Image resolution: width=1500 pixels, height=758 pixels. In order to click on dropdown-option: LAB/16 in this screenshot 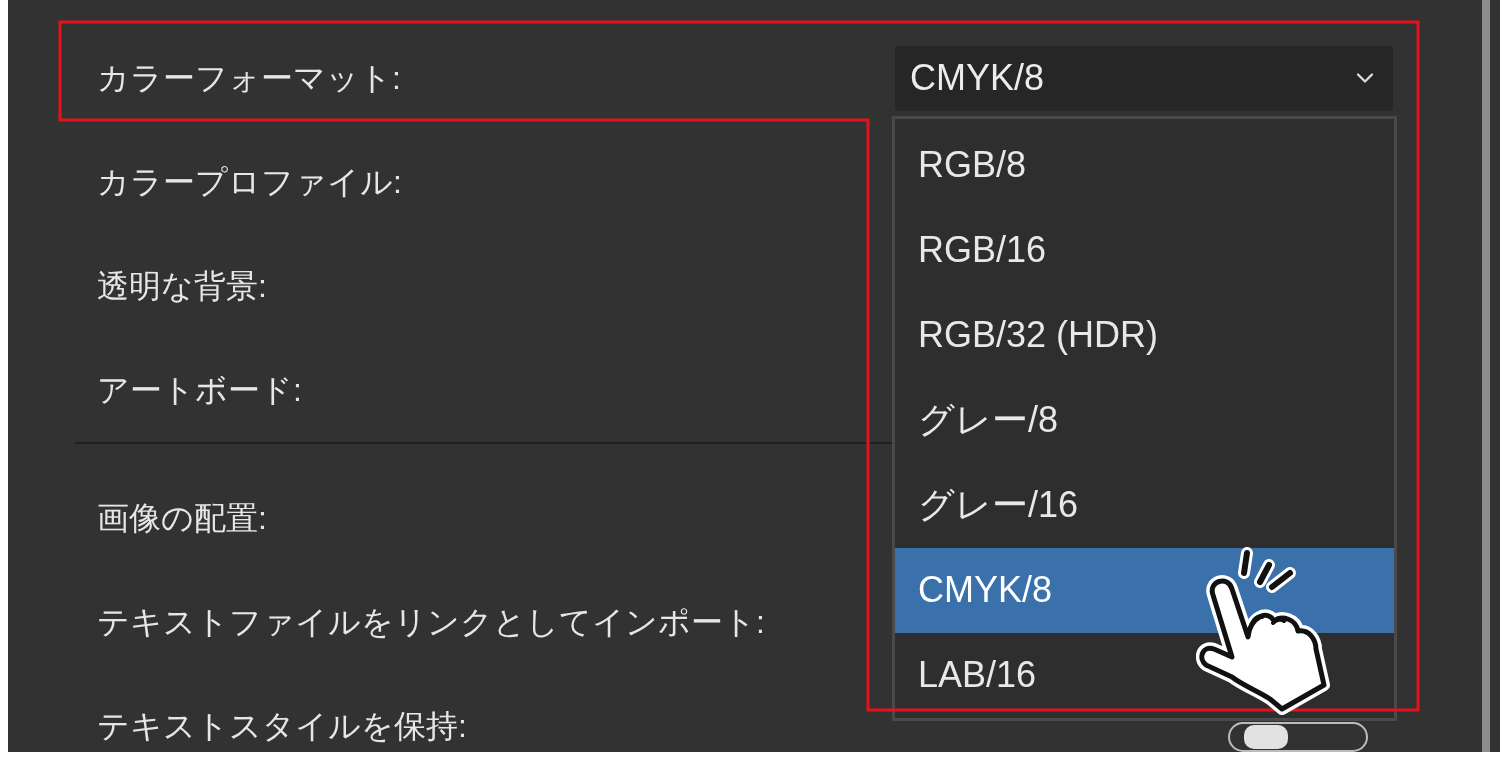, I will do `click(1144, 675)`.